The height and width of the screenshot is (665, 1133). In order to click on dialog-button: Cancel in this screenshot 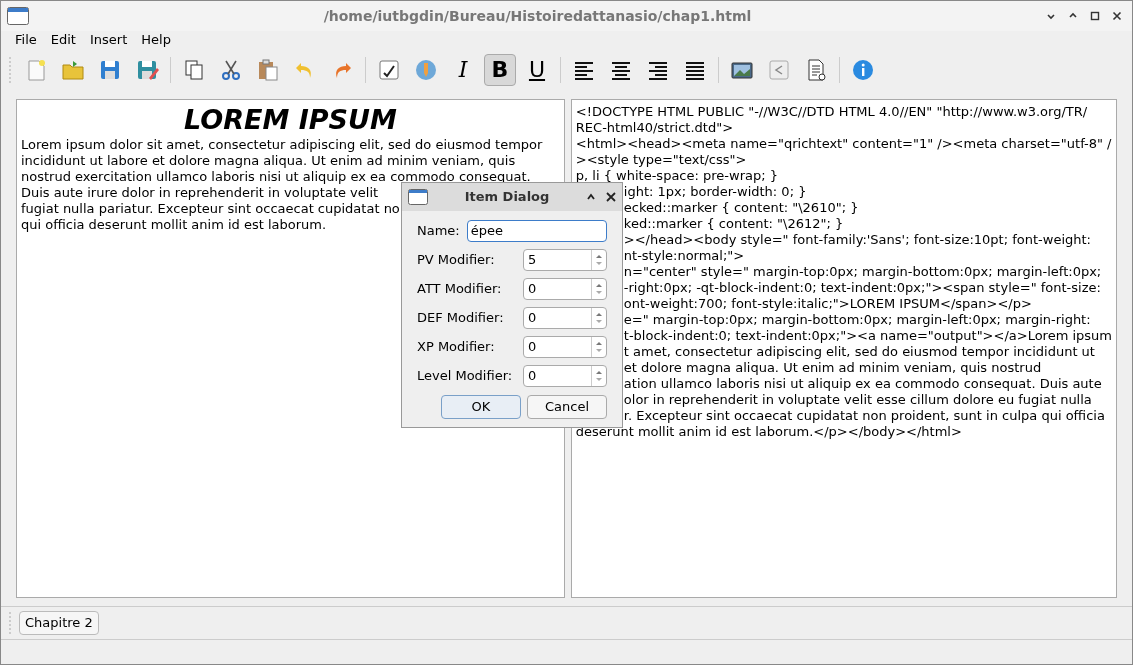, I will do `click(567, 407)`.